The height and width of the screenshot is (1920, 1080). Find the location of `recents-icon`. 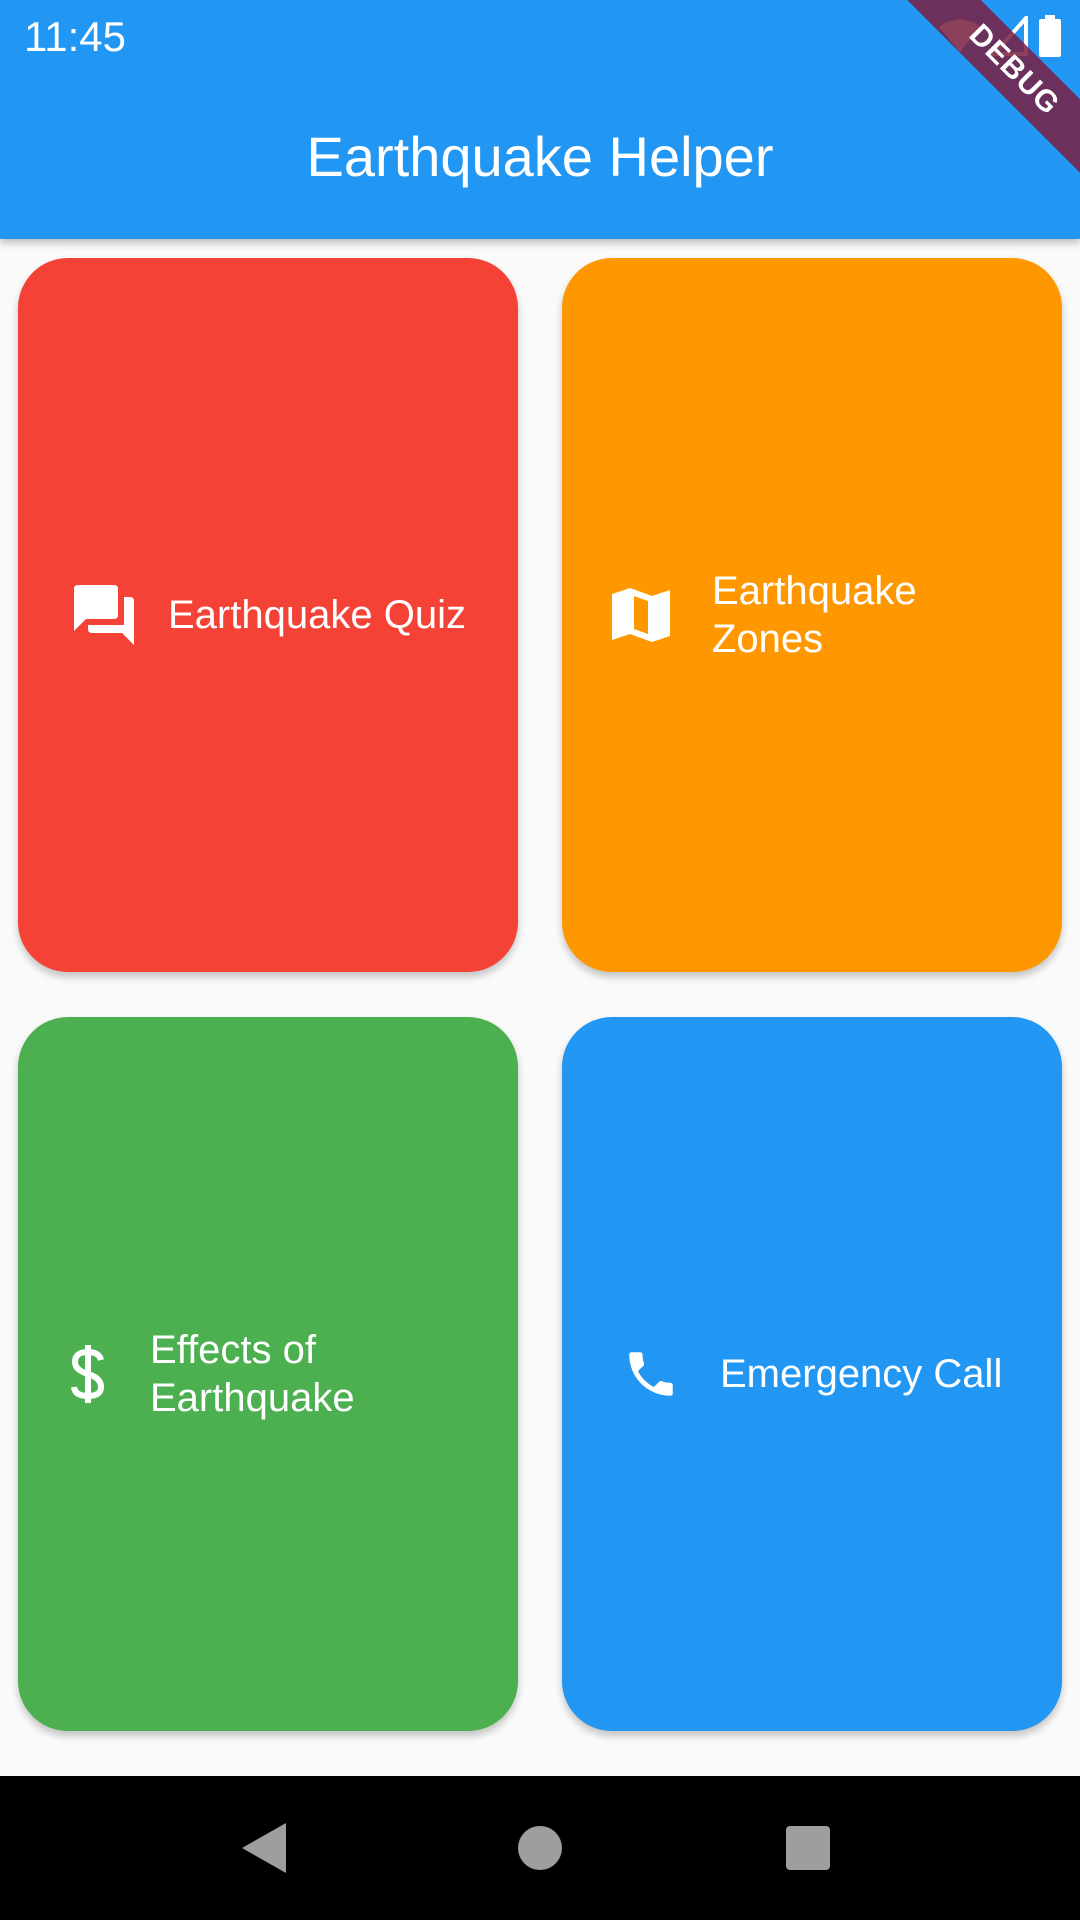

recents-icon is located at coordinates (808, 1848).